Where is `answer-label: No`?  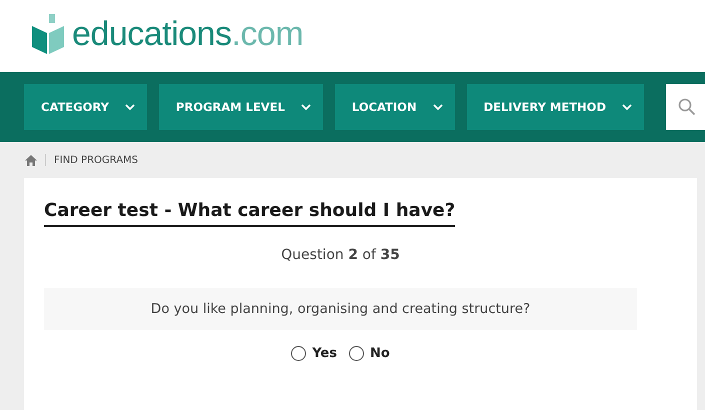
answer-label: No is located at coordinates (380, 353).